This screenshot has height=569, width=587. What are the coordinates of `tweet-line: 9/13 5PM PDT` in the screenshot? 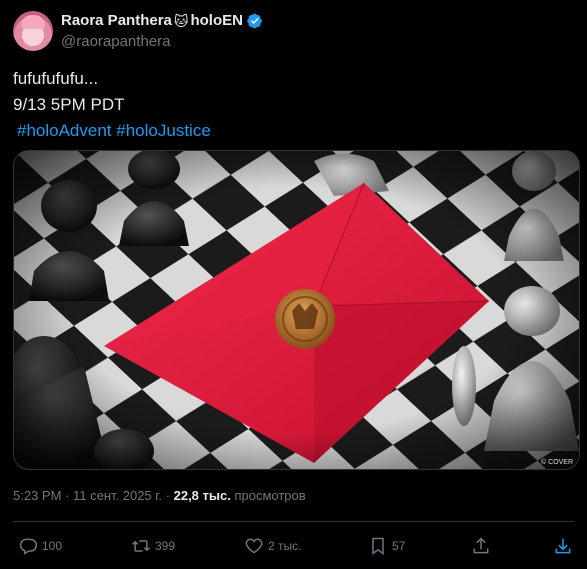 It's located at (69, 104).